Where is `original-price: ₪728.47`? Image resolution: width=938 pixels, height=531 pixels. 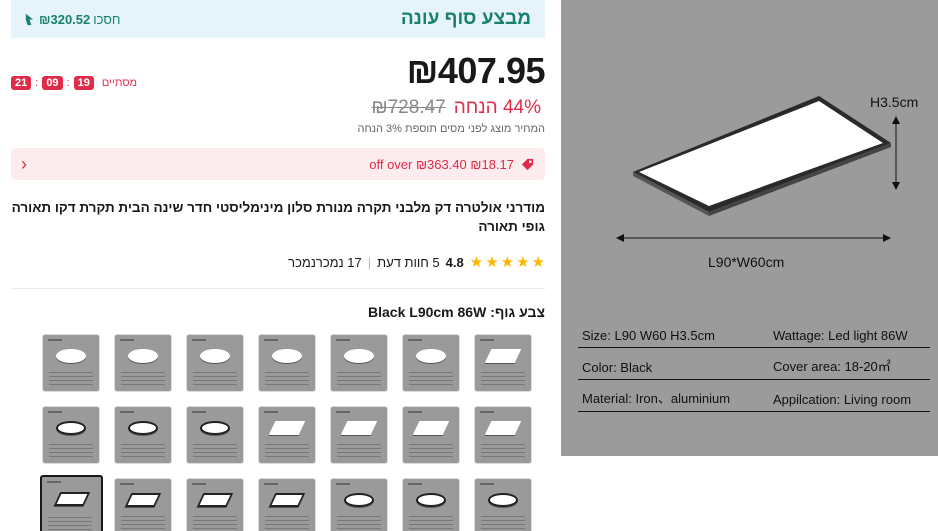
original-price: ₪728.47 is located at coordinates (408, 107).